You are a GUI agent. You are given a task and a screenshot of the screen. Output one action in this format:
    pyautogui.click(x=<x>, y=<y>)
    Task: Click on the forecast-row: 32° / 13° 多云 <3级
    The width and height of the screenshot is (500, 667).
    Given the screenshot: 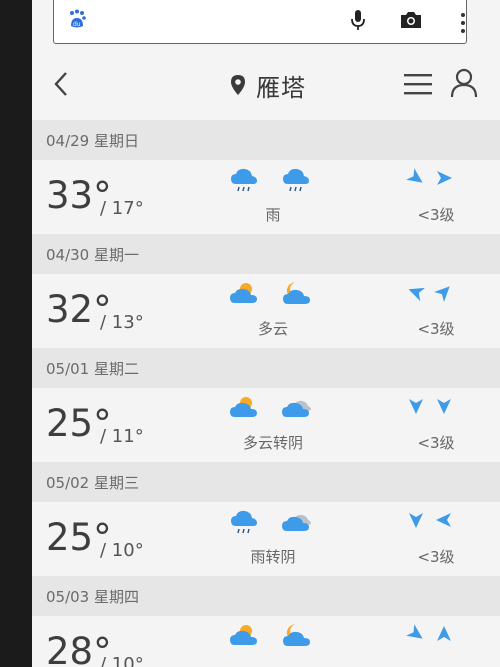 What is the action you would take?
    pyautogui.click(x=266, y=311)
    